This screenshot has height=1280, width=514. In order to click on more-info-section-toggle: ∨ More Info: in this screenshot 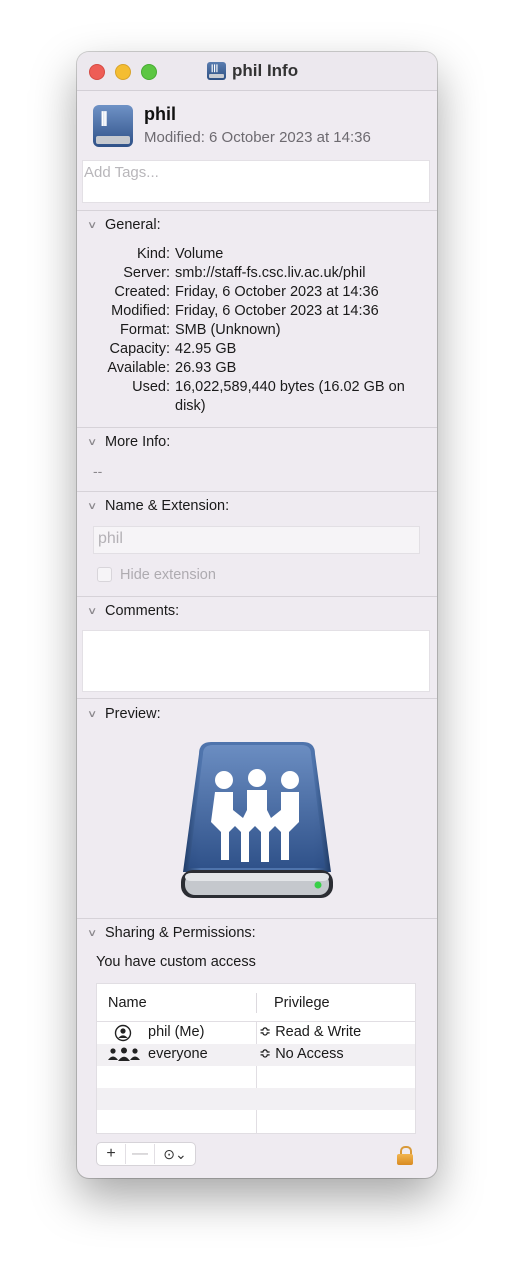, I will do `click(129, 442)`.